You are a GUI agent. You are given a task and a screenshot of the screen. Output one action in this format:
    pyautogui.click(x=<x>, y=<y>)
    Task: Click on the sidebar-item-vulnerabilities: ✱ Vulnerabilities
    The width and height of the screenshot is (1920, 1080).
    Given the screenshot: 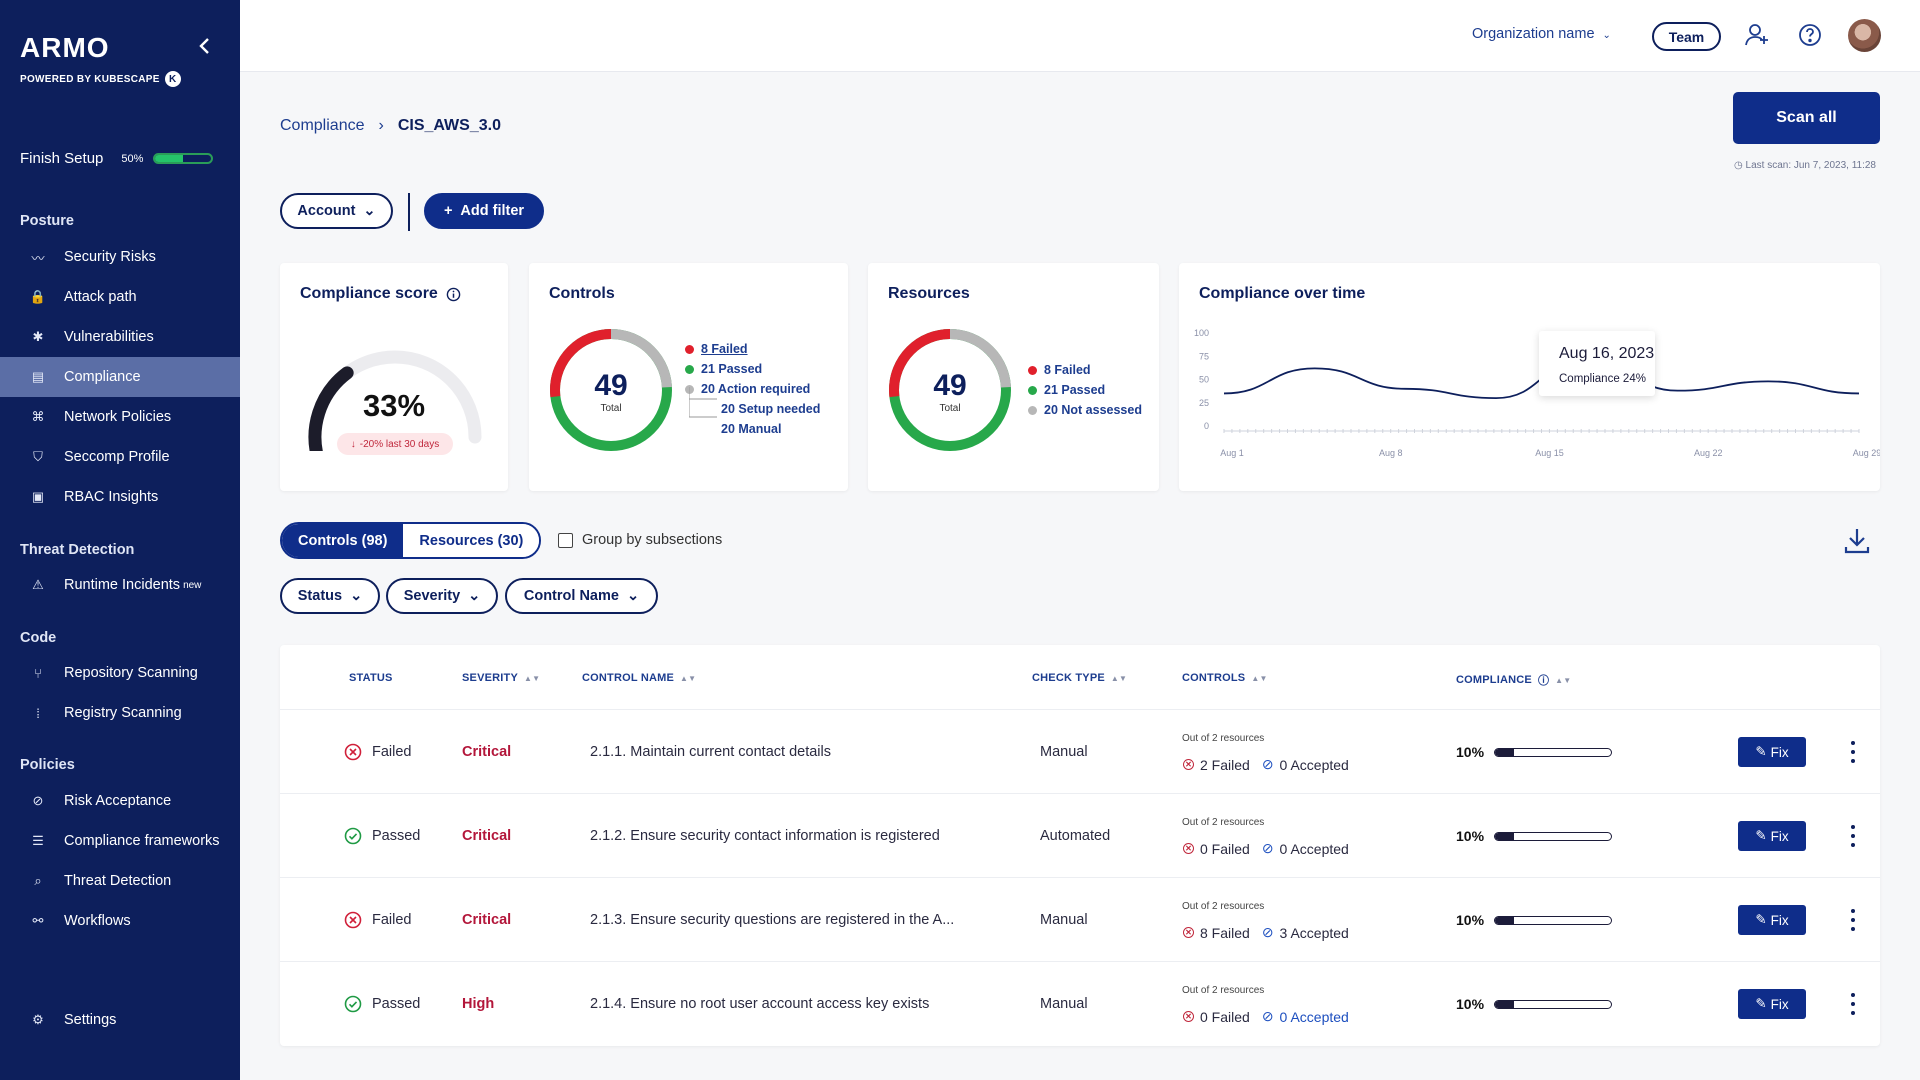 What is the action you would take?
    pyautogui.click(x=120, y=337)
    